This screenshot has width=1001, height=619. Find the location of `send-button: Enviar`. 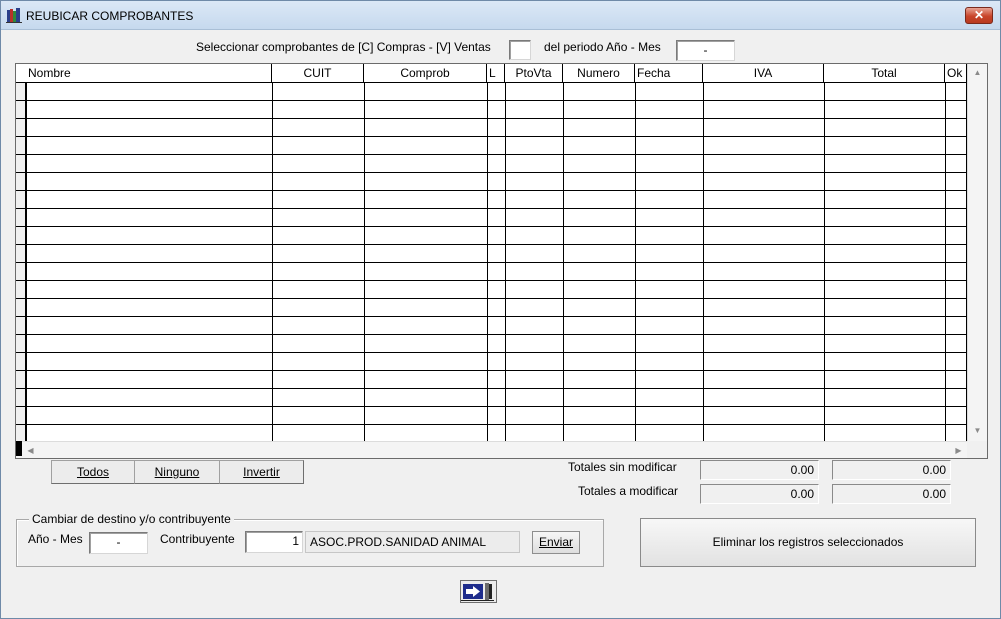

send-button: Enviar is located at coordinates (556, 542).